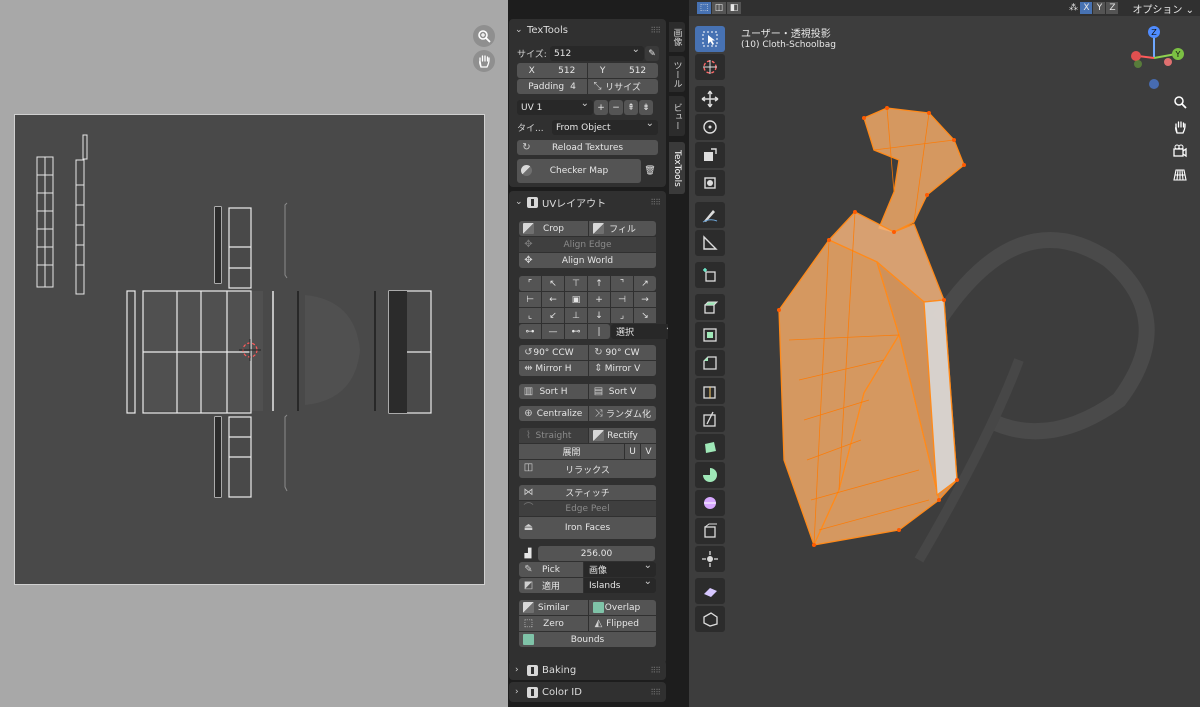  What do you see at coordinates (587, 244) in the screenshot?
I see `align-edge-button: ✥ Align Edge` at bounding box center [587, 244].